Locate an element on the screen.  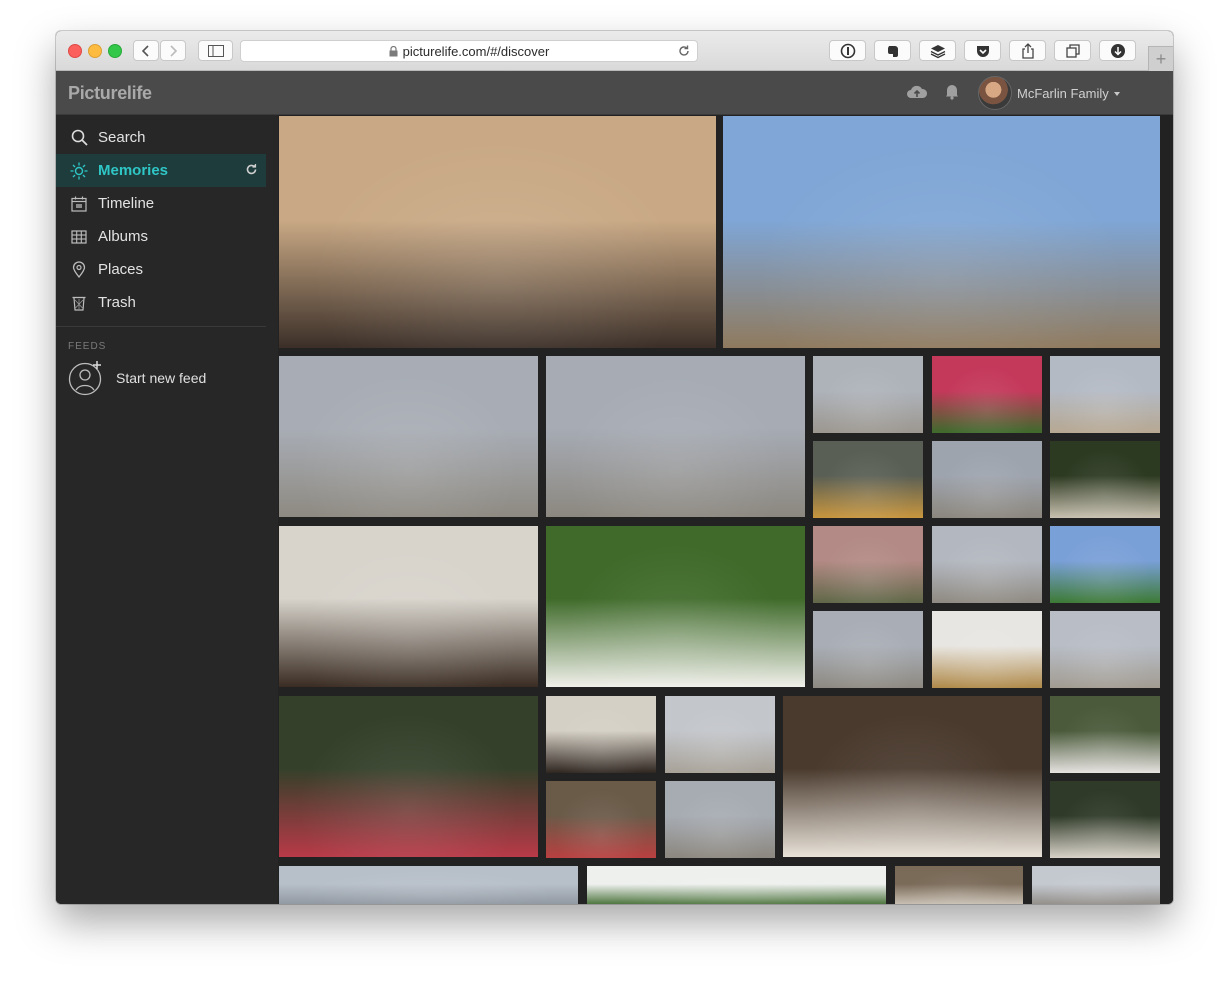
start-new-feed-label: Start new feed is located at coordinates (161, 378).